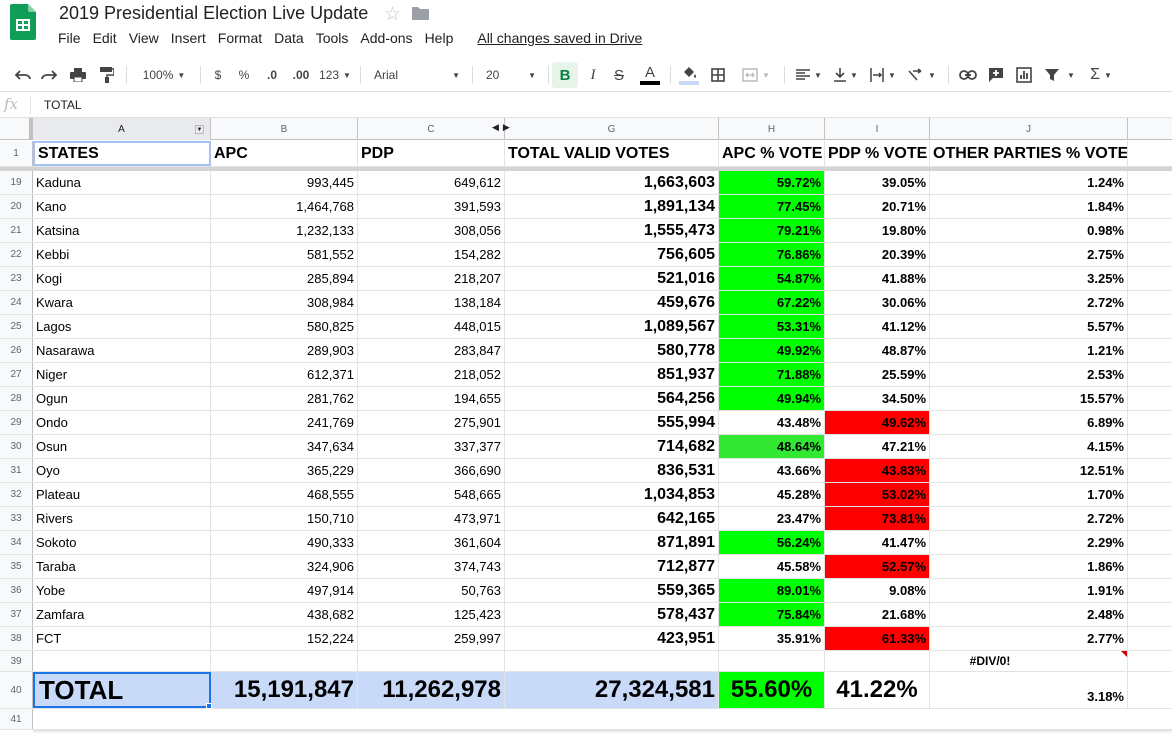  Describe the element at coordinates (16, 590) in the screenshot. I see `row-number: 36` at that location.